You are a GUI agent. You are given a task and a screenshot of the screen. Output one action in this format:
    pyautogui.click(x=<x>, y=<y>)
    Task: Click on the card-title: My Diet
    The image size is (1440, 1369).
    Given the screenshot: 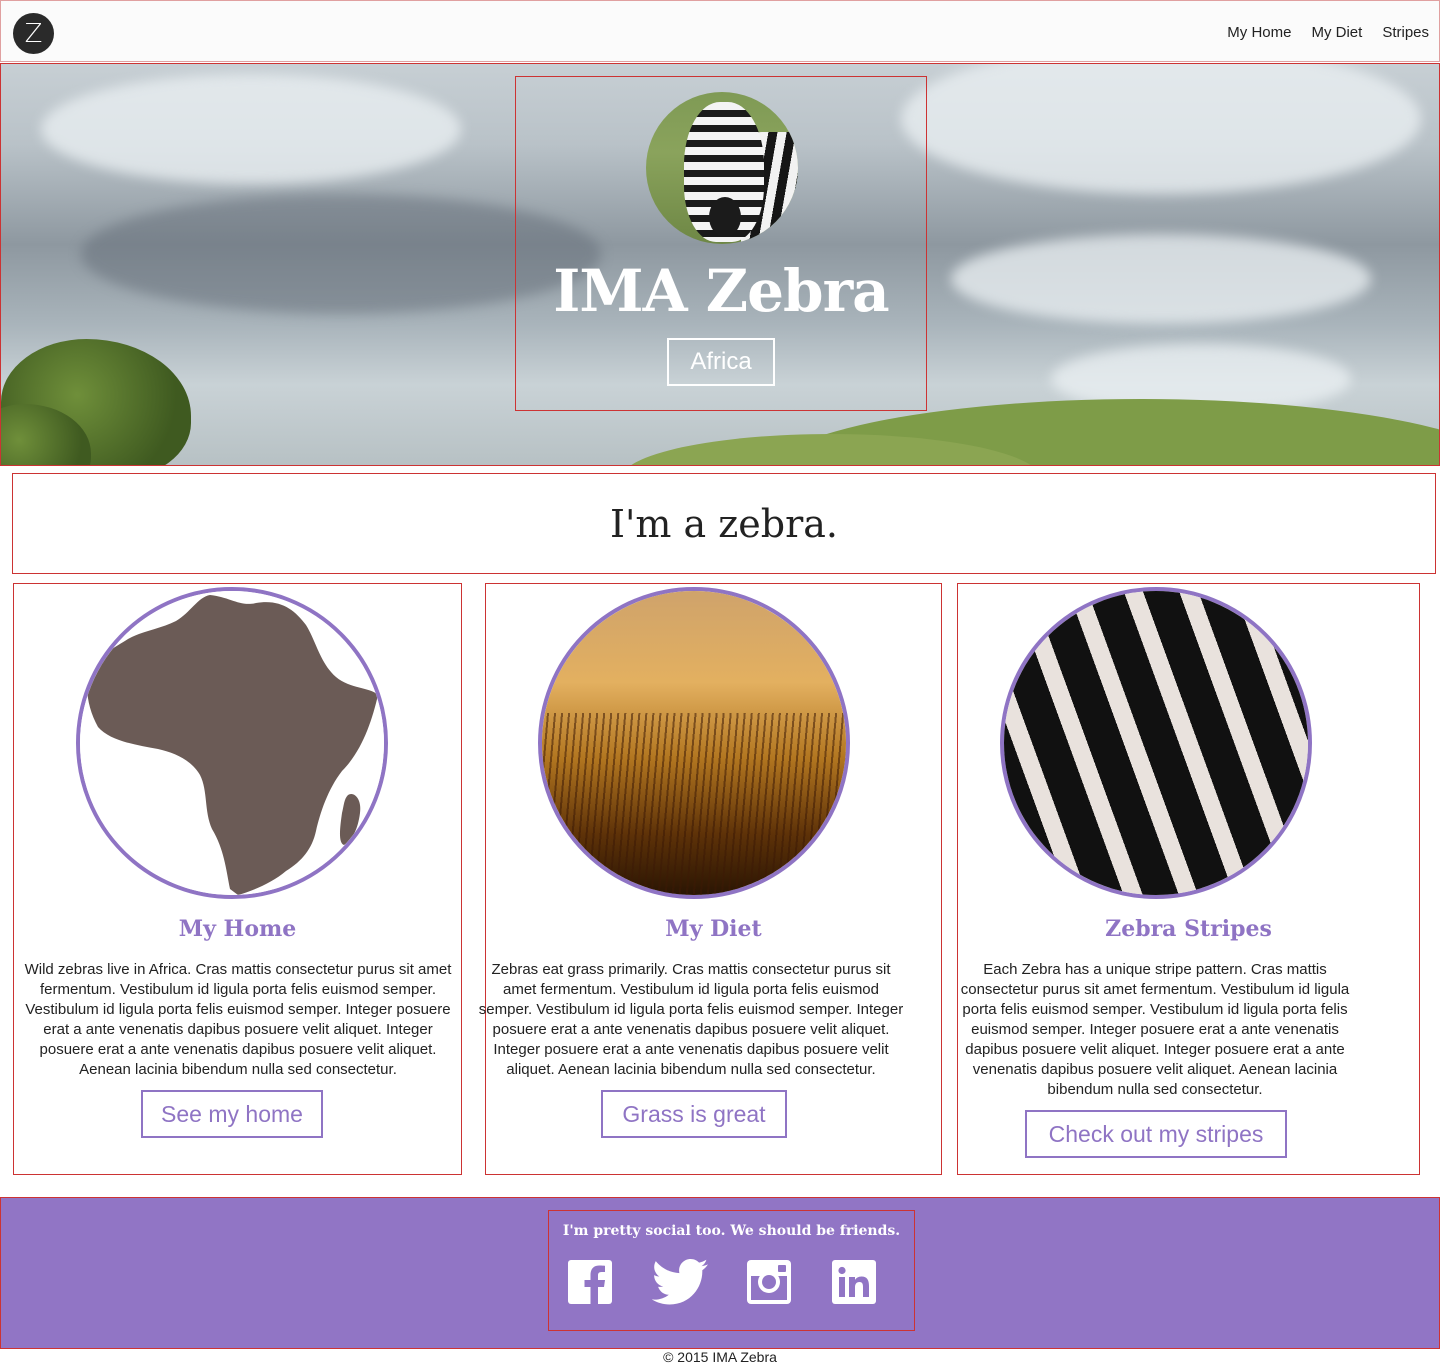 What is the action you would take?
    pyautogui.click(x=713, y=929)
    